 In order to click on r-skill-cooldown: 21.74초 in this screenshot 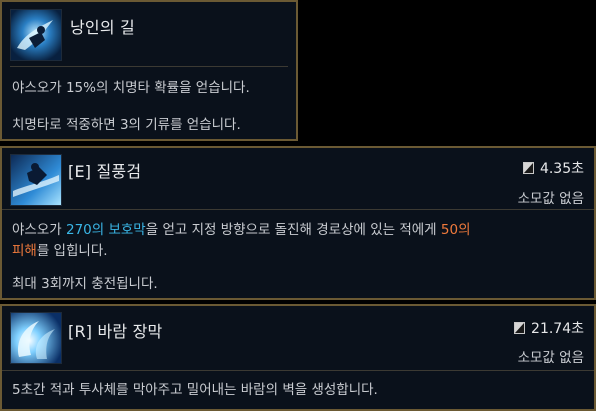, I will do `click(549, 328)`.